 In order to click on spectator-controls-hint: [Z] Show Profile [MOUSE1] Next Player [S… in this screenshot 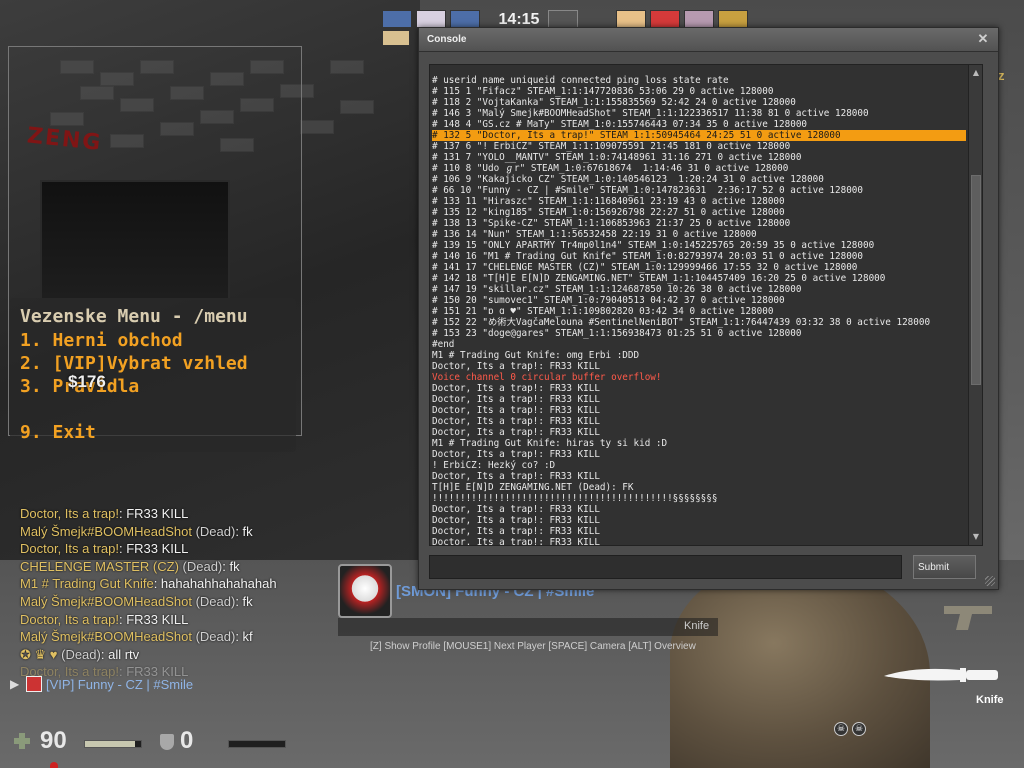, I will do `click(533, 646)`.